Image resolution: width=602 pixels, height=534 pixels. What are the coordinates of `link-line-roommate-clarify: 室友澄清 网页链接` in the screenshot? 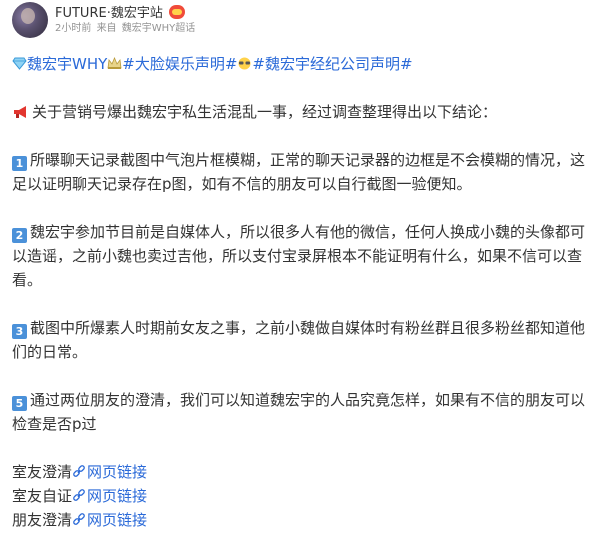 It's located at (303, 472).